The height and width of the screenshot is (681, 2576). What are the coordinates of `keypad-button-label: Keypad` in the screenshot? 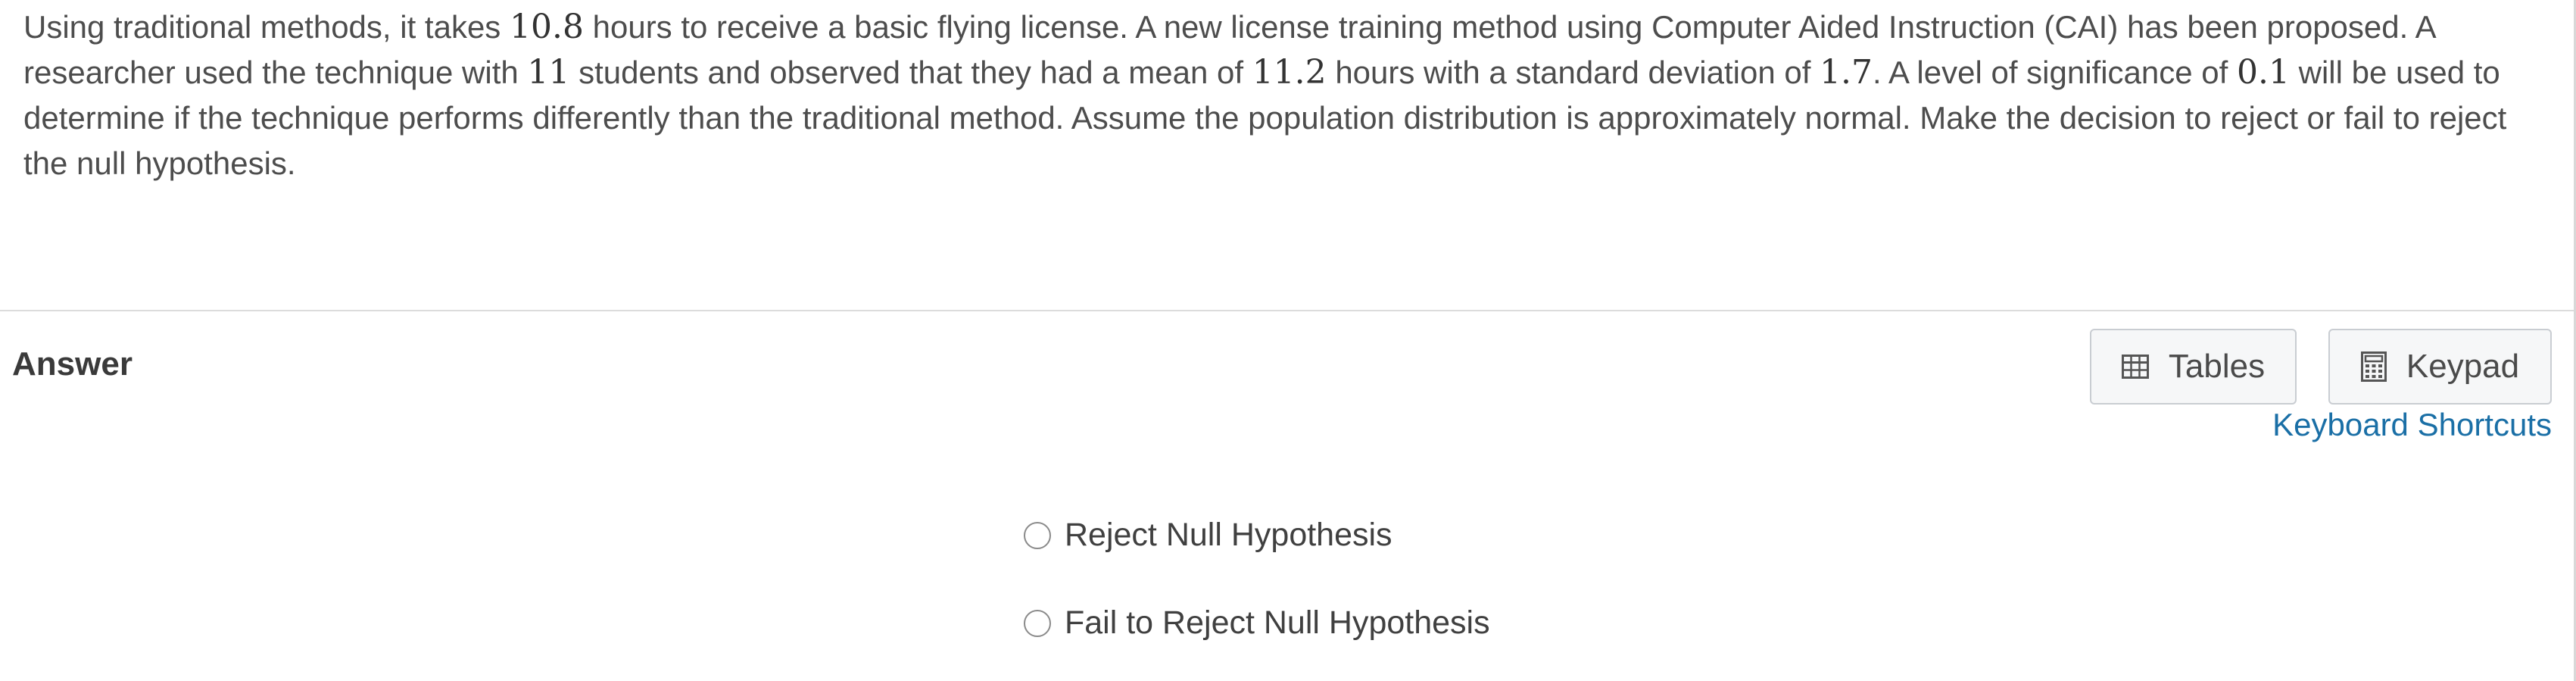 It's located at (2463, 366).